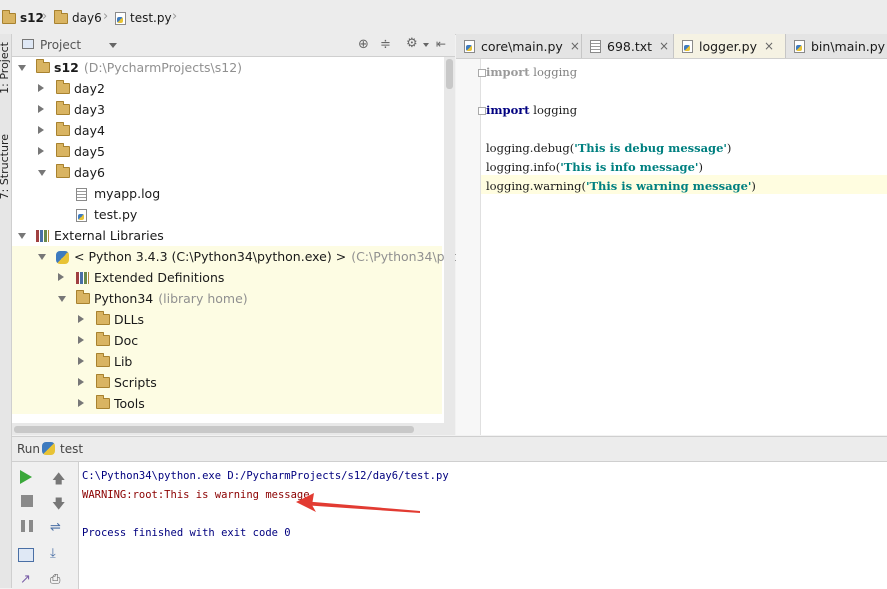 The image size is (887, 589). I want to click on tree-item-text: Python34 (library home), so click(171, 298).